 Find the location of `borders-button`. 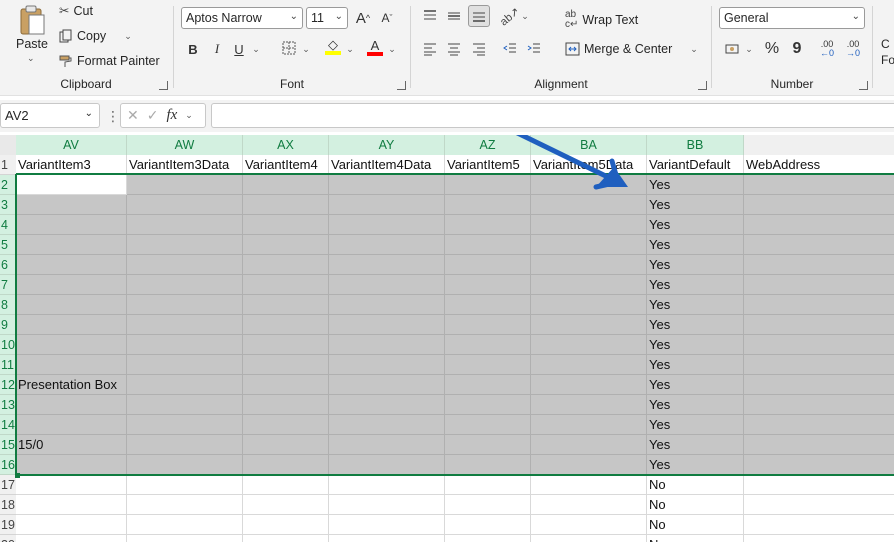

borders-button is located at coordinates (289, 49).